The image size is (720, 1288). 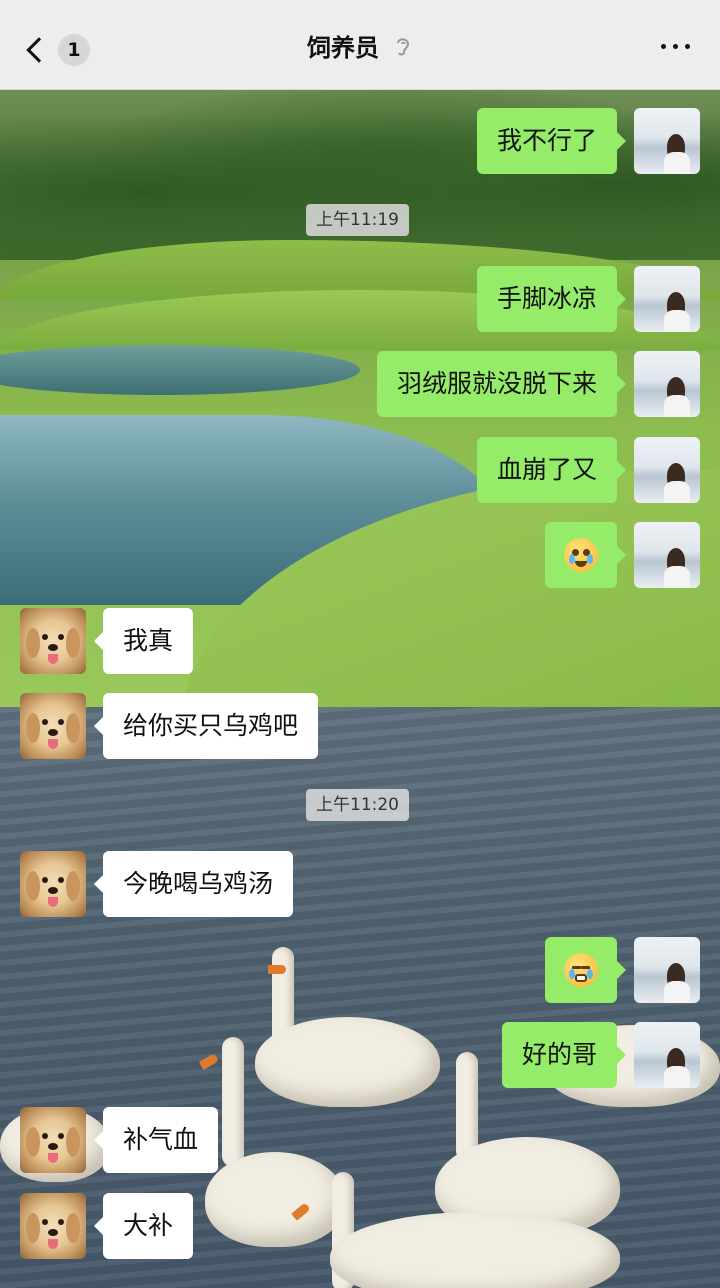 I want to click on message-bubble-received: 今晚喝乌鸡汤, so click(x=193, y=884).